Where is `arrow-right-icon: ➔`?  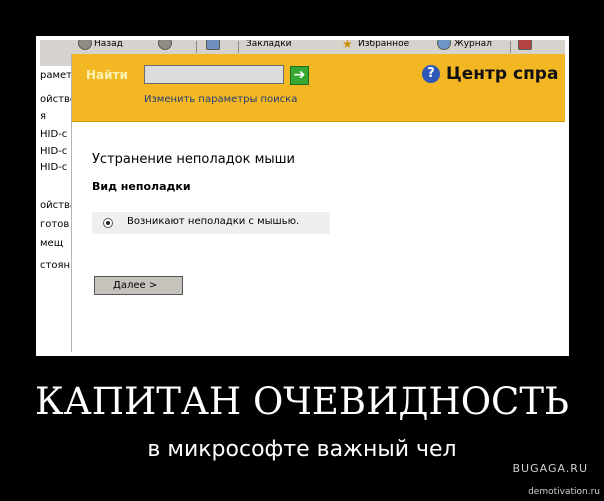
arrow-right-icon: ➔ is located at coordinates (299, 75).